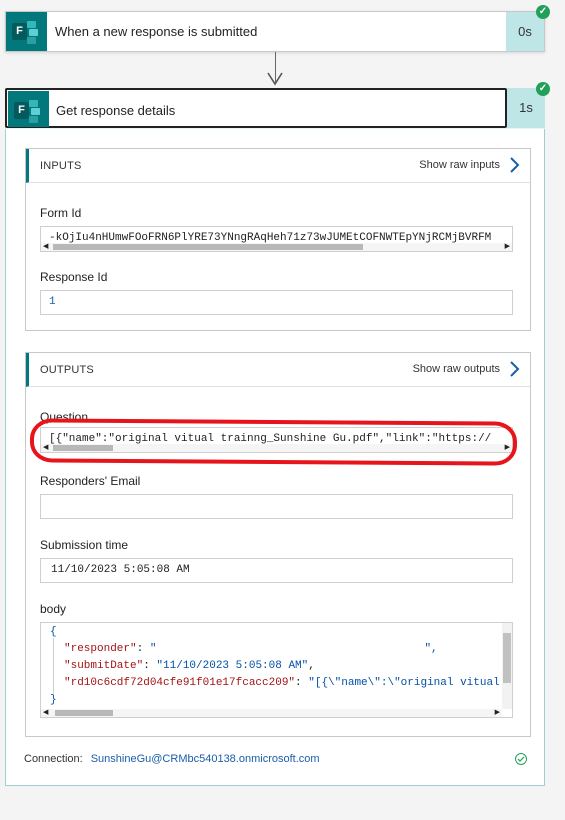 The width and height of the screenshot is (565, 820). Describe the element at coordinates (61, 213) in the screenshot. I see `form-id-label: Form Id` at that location.